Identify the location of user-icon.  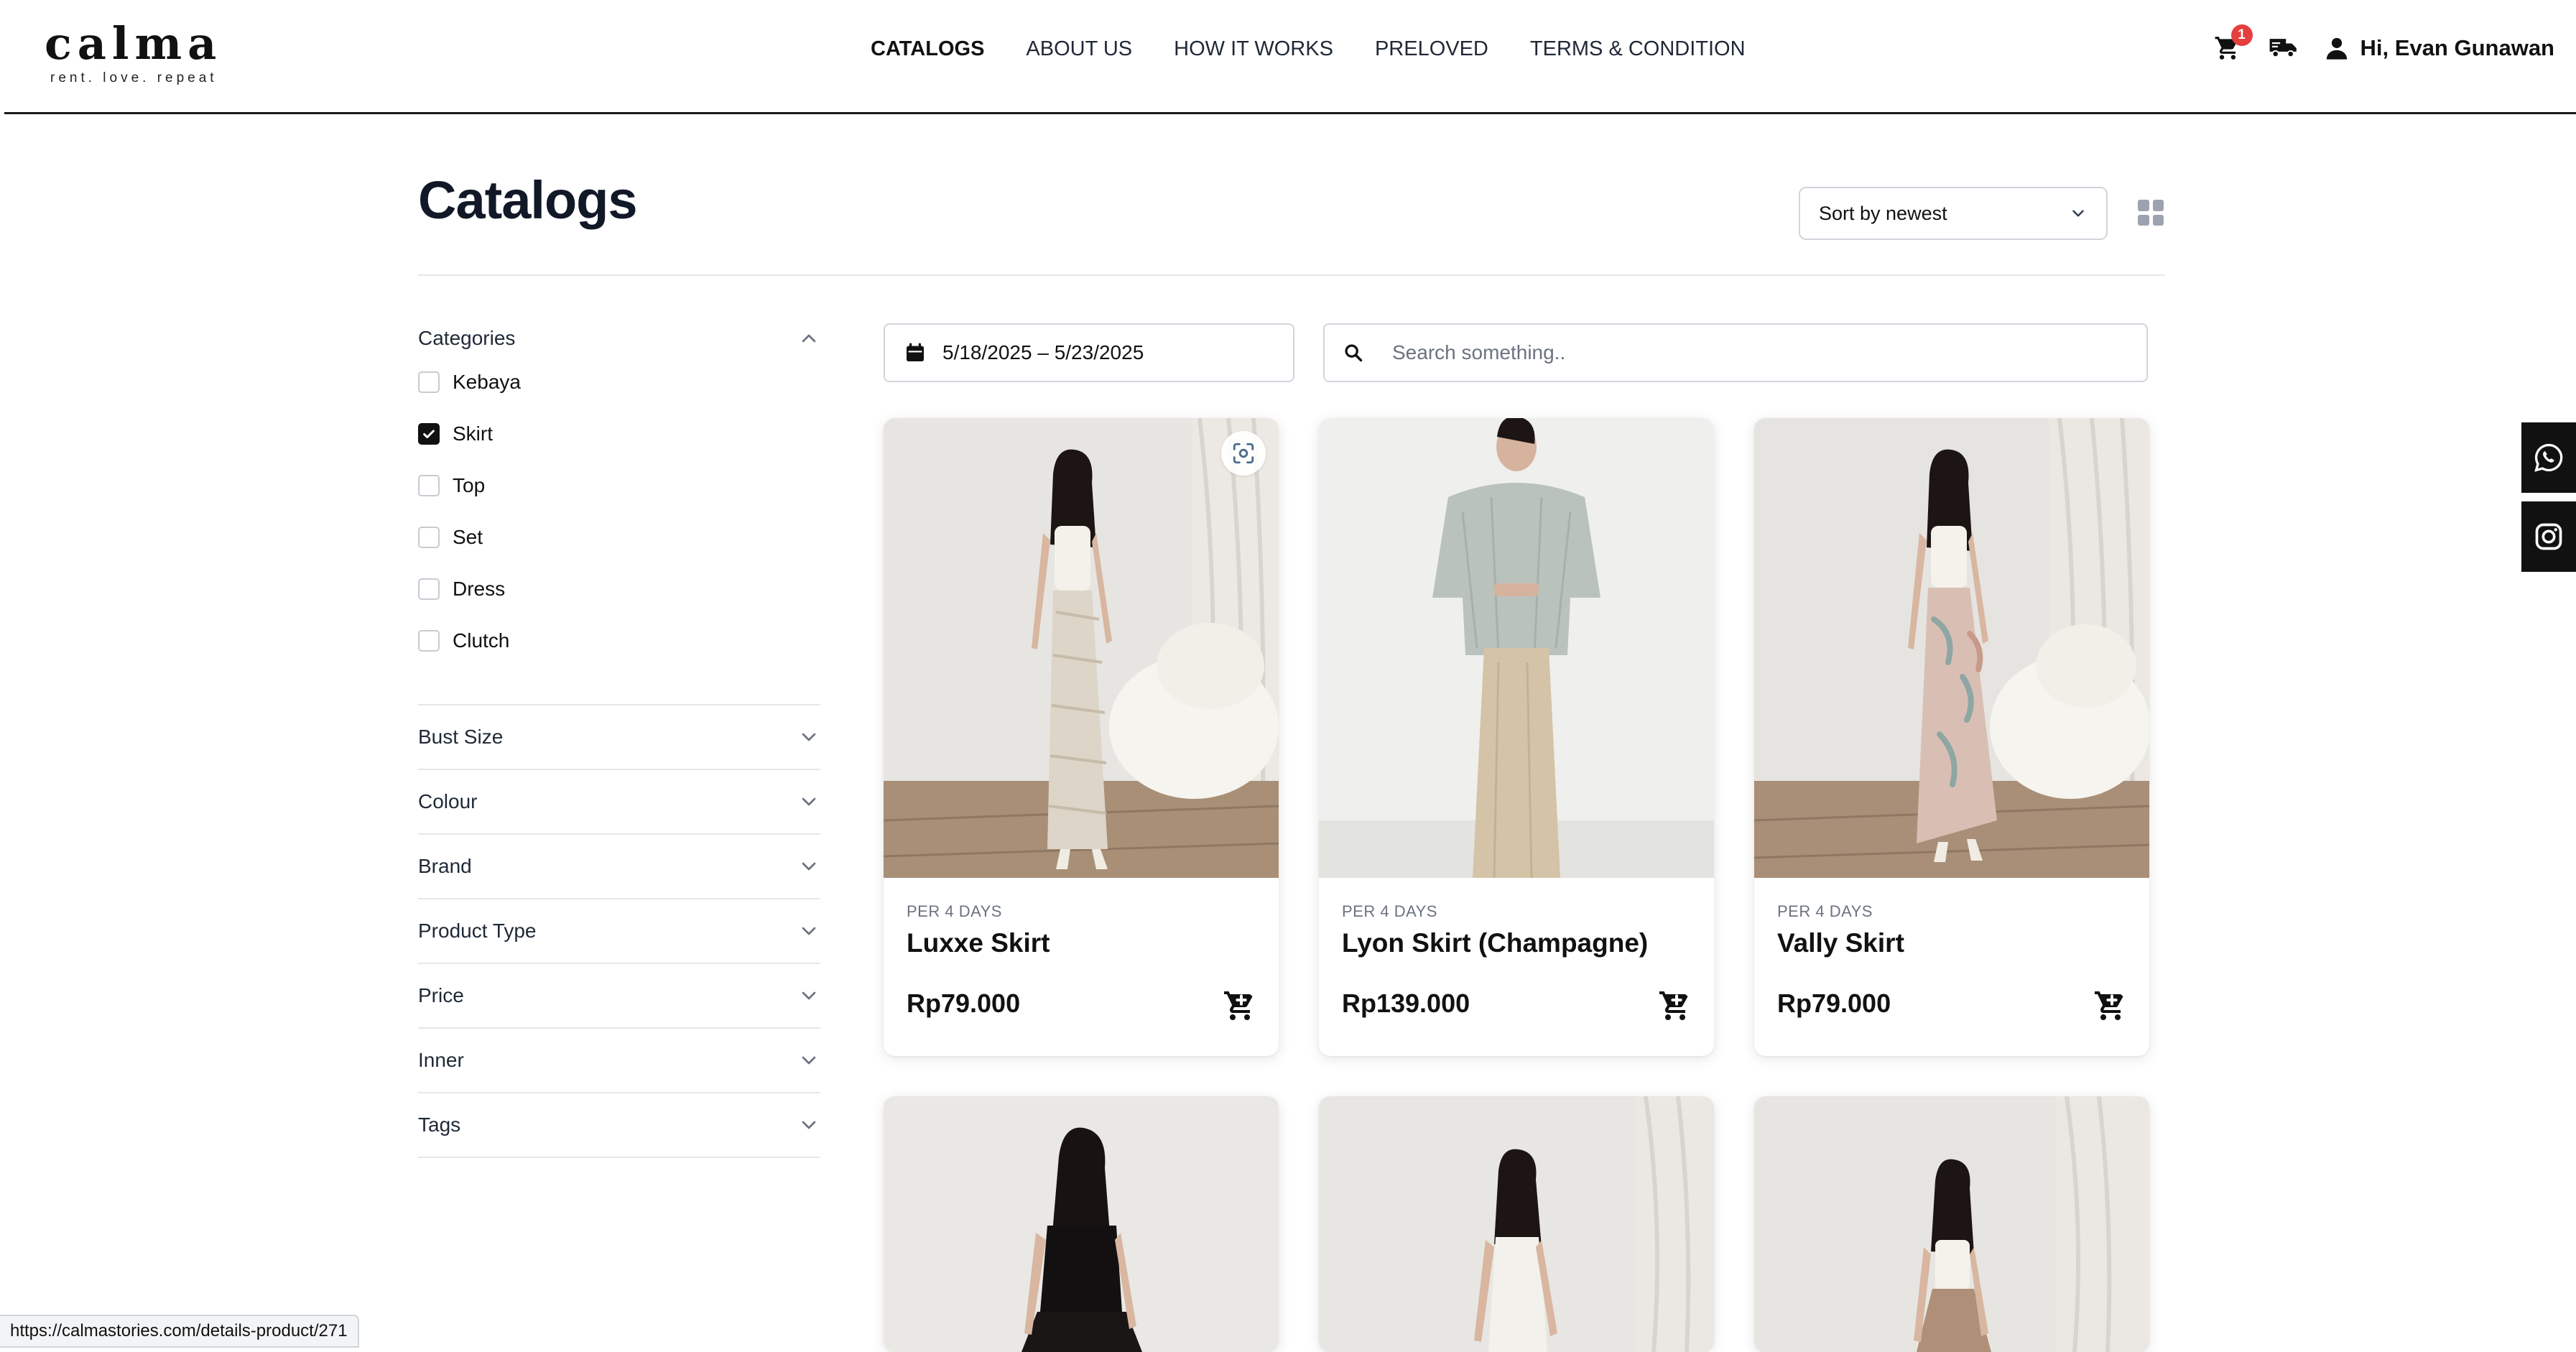
(2336, 48).